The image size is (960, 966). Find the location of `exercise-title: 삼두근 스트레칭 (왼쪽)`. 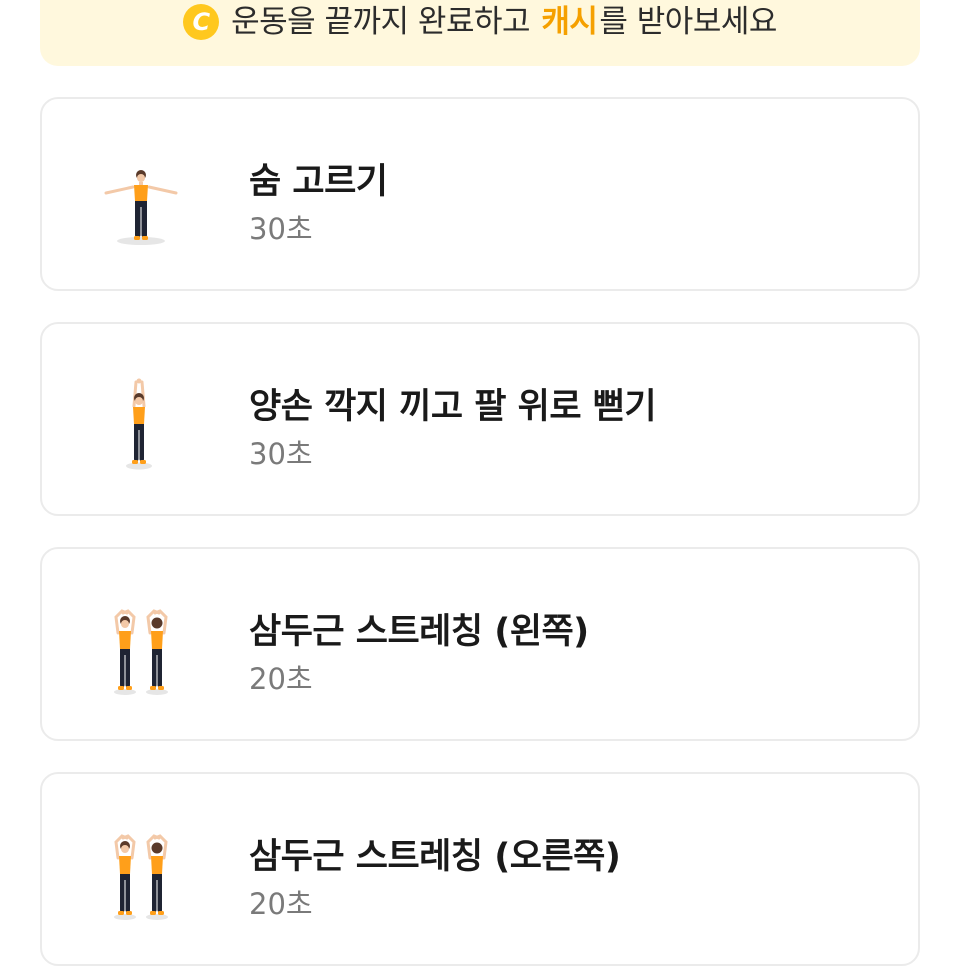

exercise-title: 삼두근 스트레칭 (왼쪽) is located at coordinates (419, 632).